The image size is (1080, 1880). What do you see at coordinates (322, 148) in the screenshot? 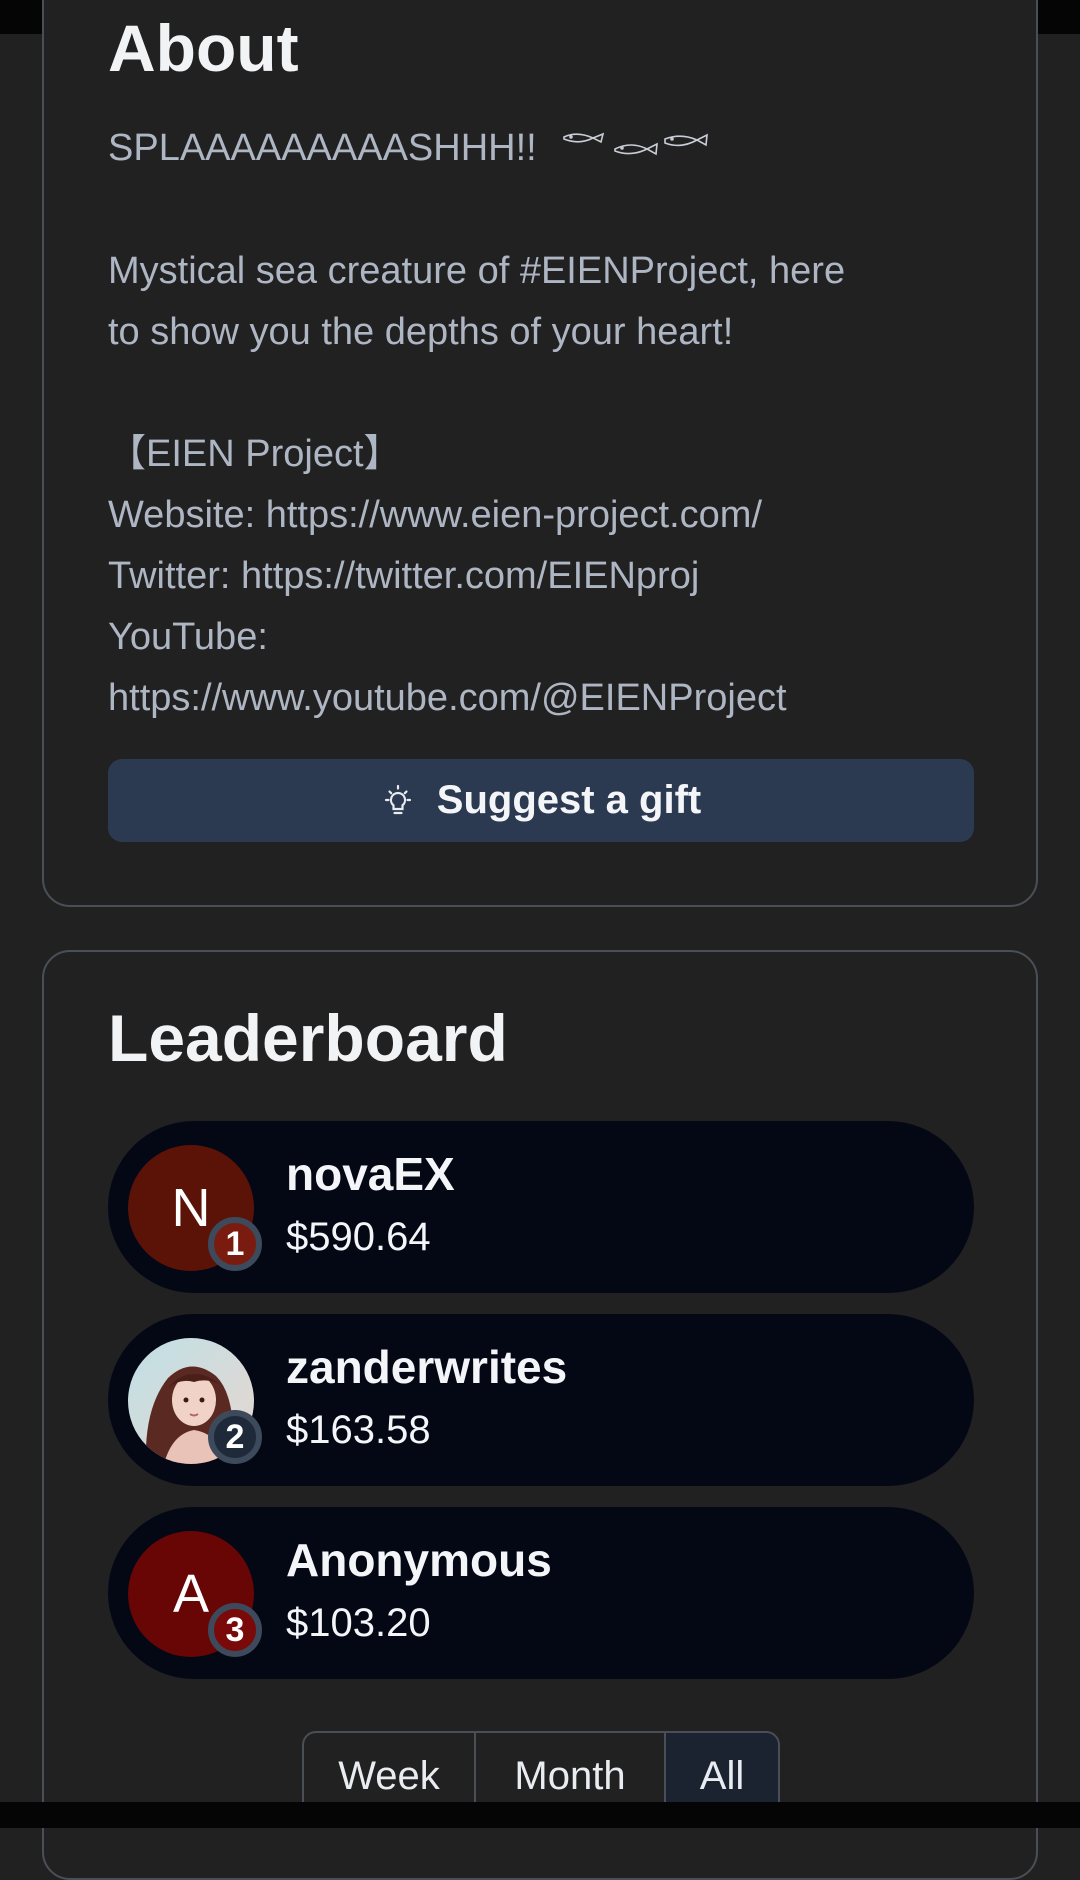
I see `bio-tagline: SPLAAAAAAAAASHHH!!` at bounding box center [322, 148].